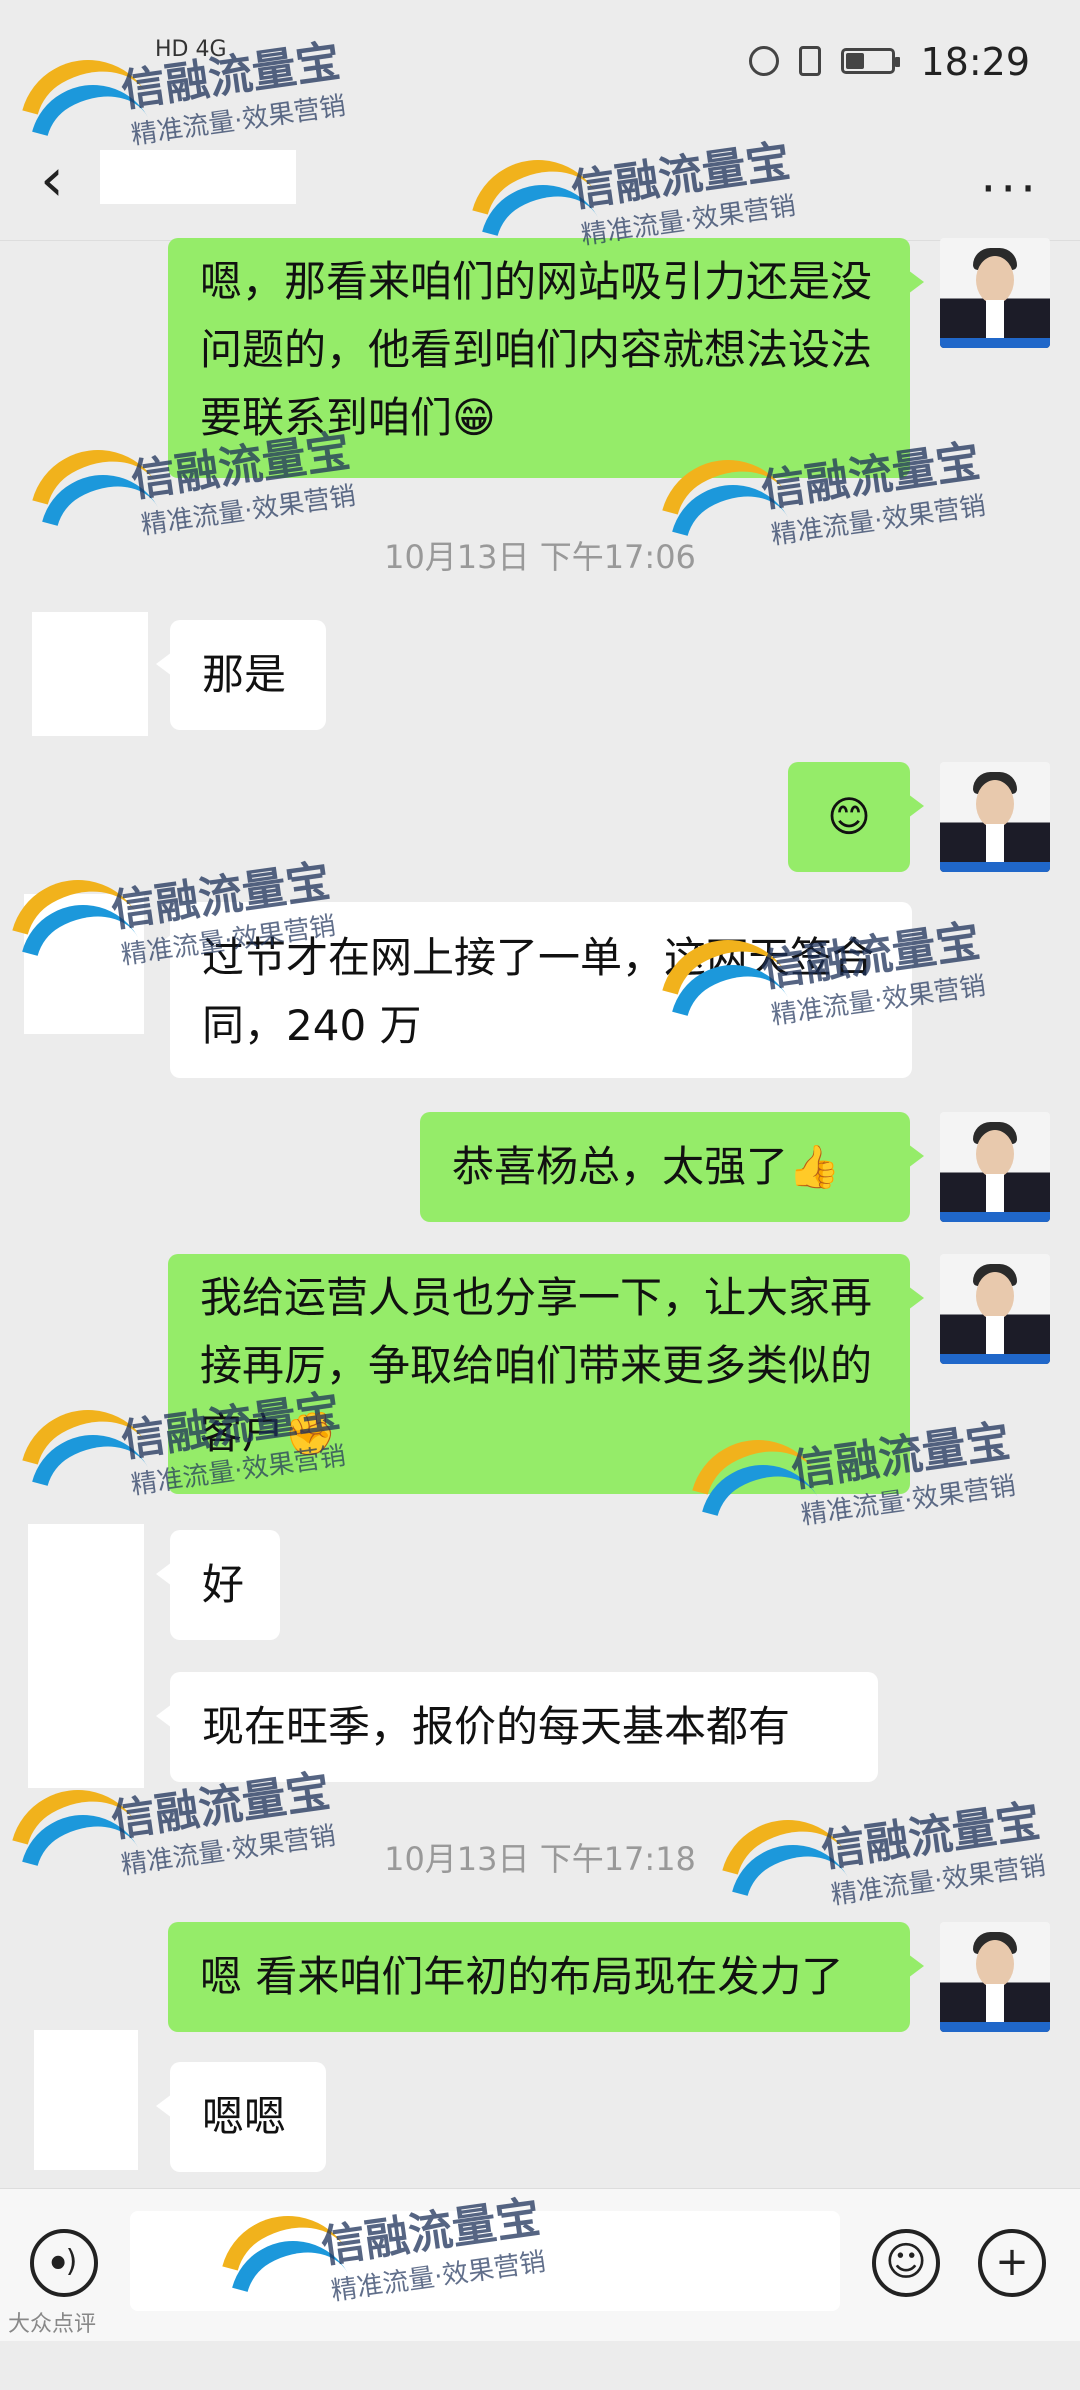  Describe the element at coordinates (764, 61) in the screenshot. I see `alarm-icon` at that location.